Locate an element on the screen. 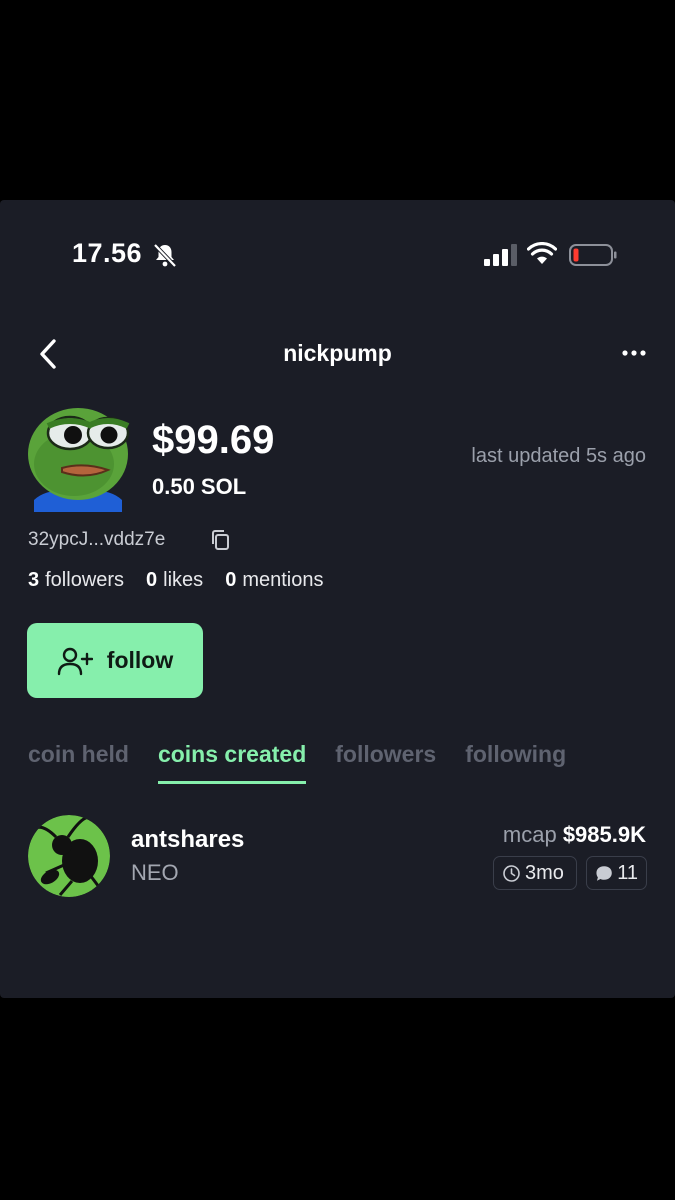 This screenshot has height=1200, width=675. followers-stat: 3 followers is located at coordinates (76, 580).